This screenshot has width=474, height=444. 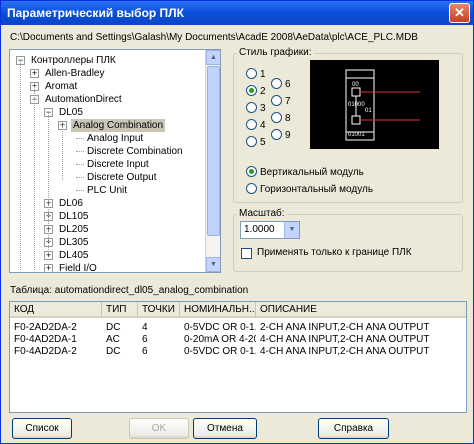 What do you see at coordinates (73, 255) in the screenshot?
I see `tree-node-label: DL405` at bounding box center [73, 255].